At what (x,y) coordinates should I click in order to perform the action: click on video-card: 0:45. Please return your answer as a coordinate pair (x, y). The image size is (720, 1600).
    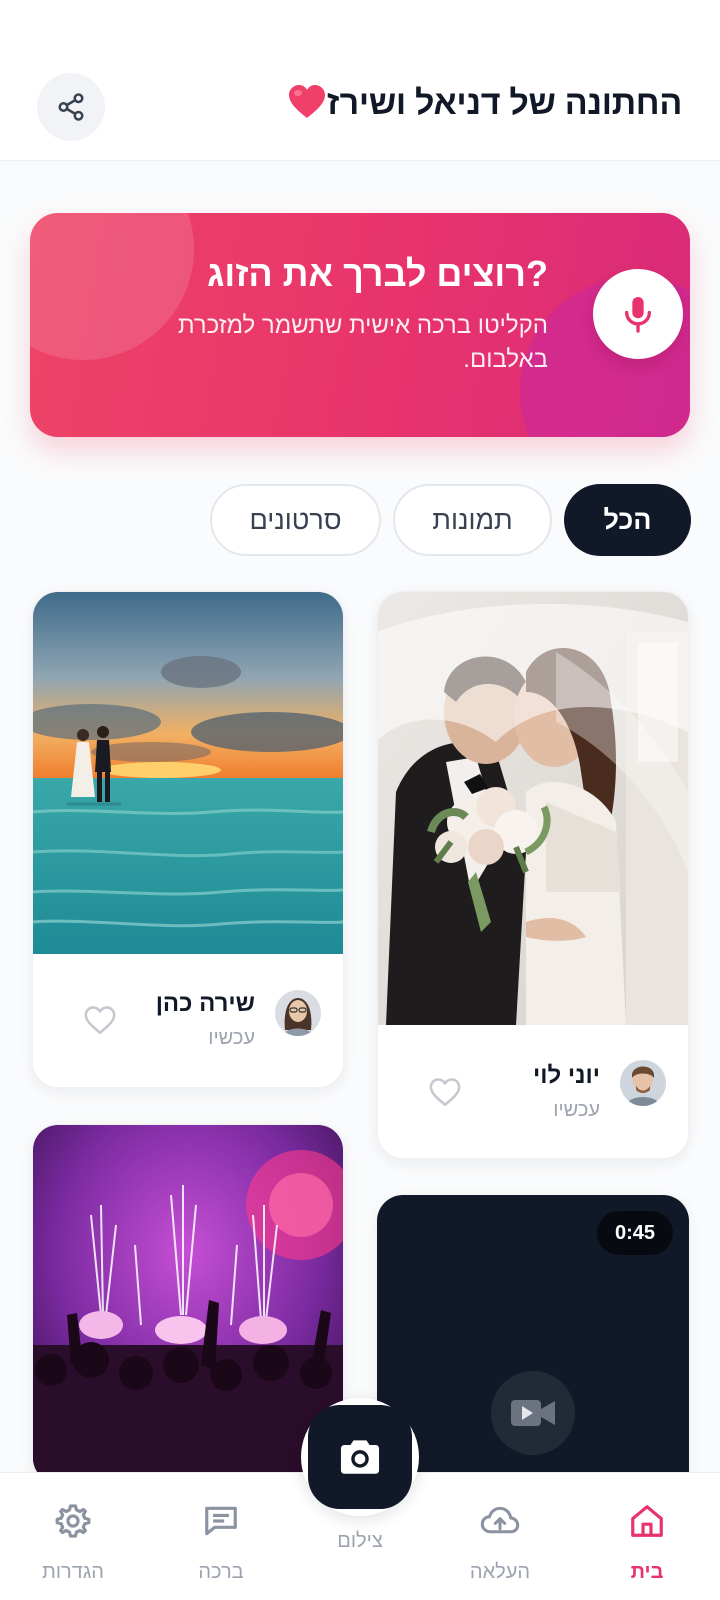
    Looking at the image, I should click on (533, 1355).